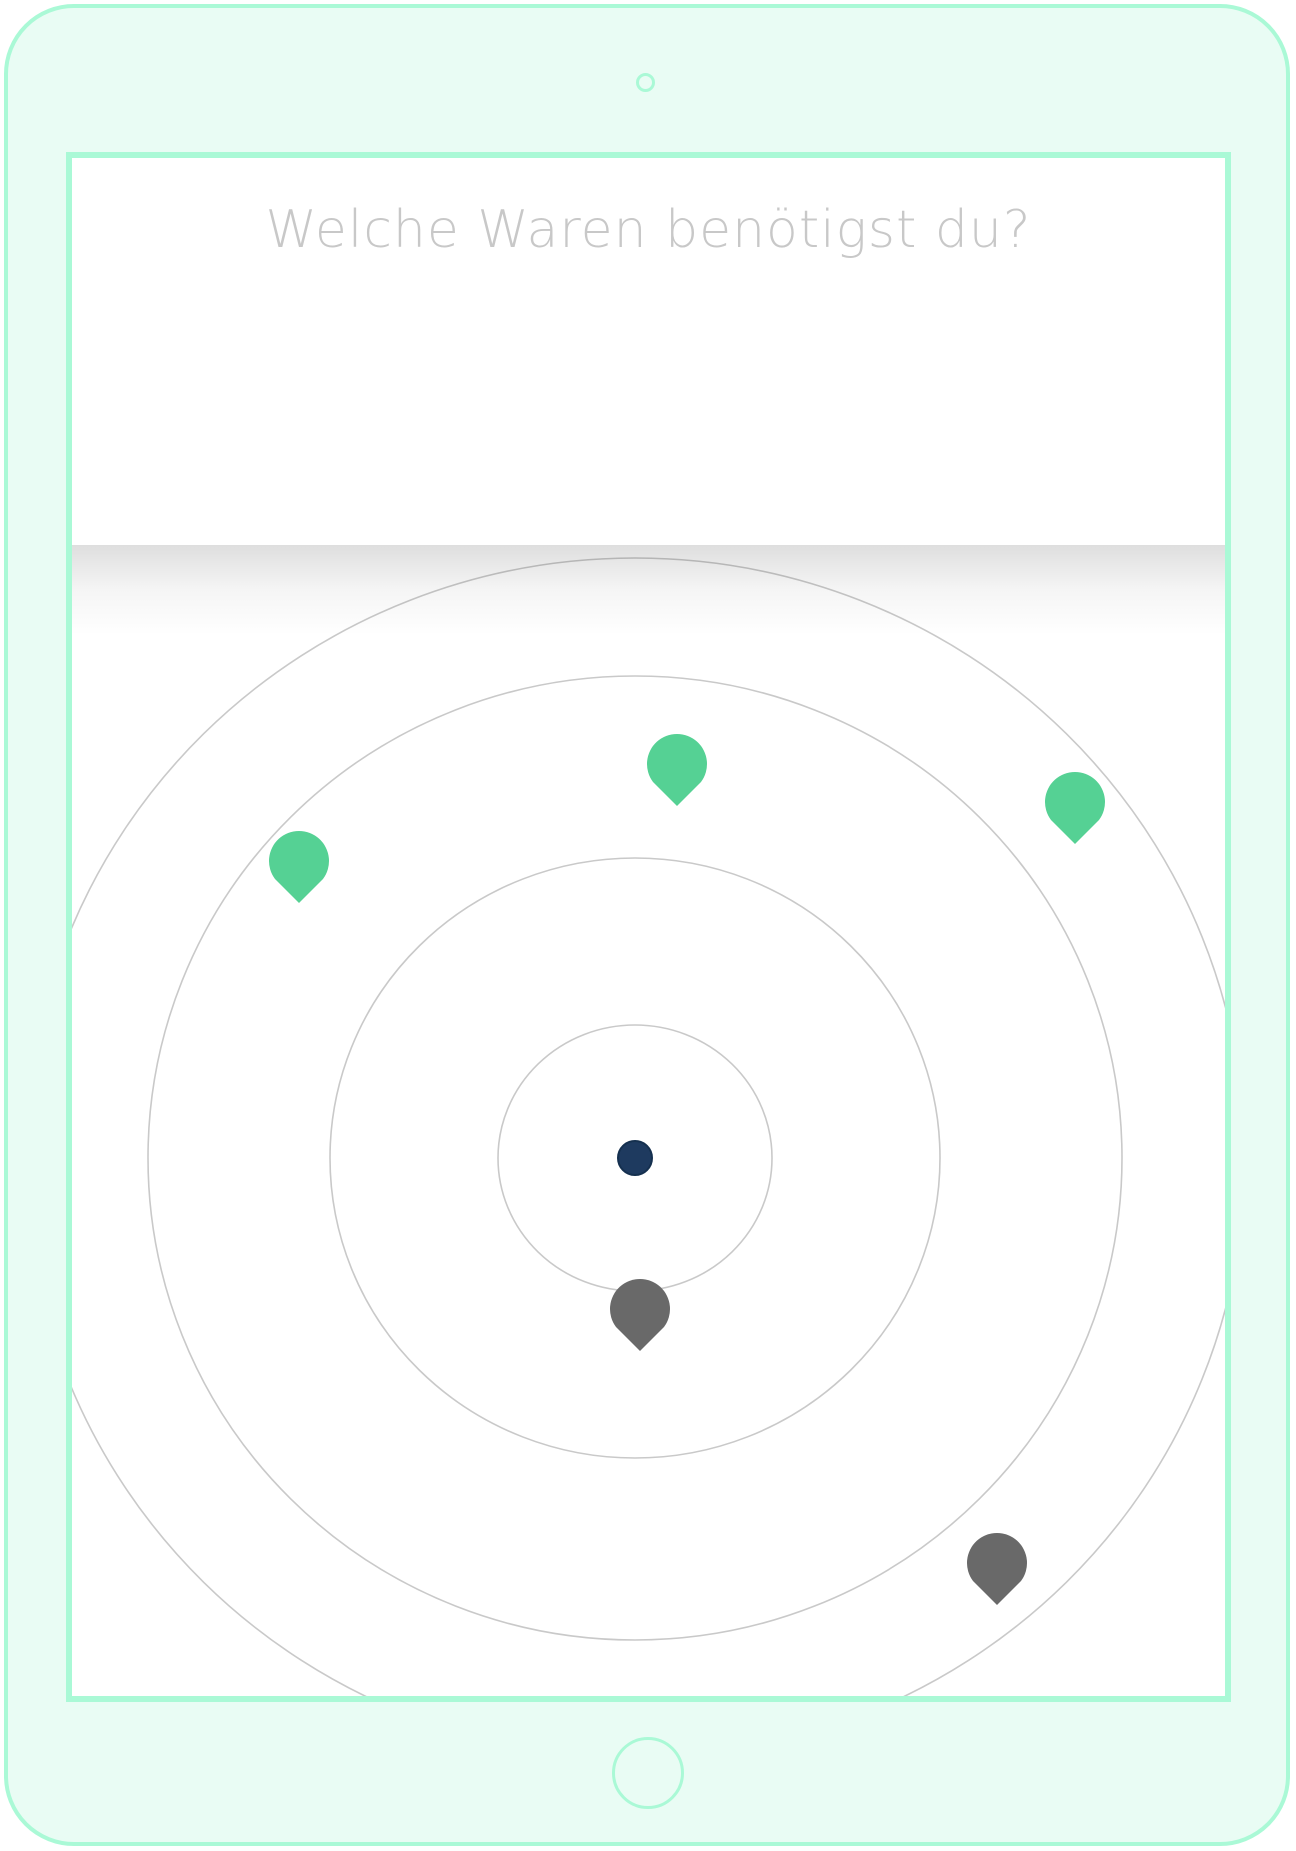 This screenshot has height=1851, width=1296. I want to click on home-button, so click(648, 1773).